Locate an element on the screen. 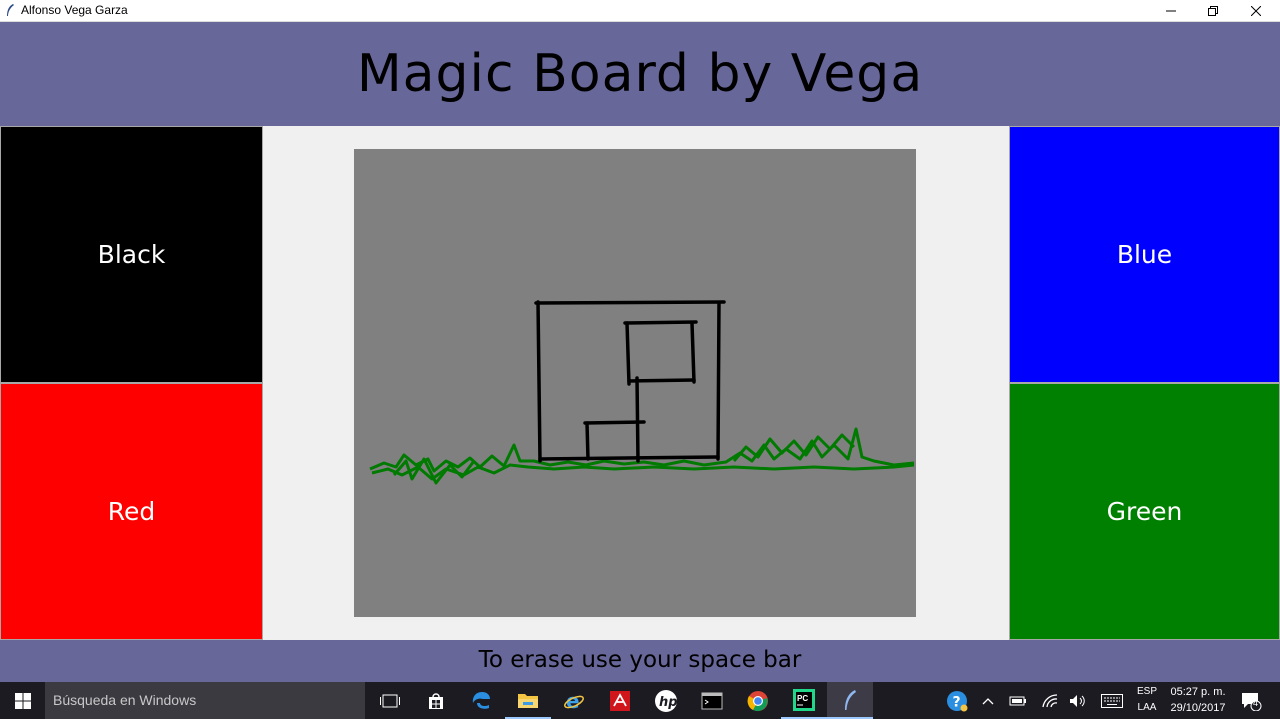 The height and width of the screenshot is (719, 1280). erase-hint: To erase use your space bar is located at coordinates (640, 660).